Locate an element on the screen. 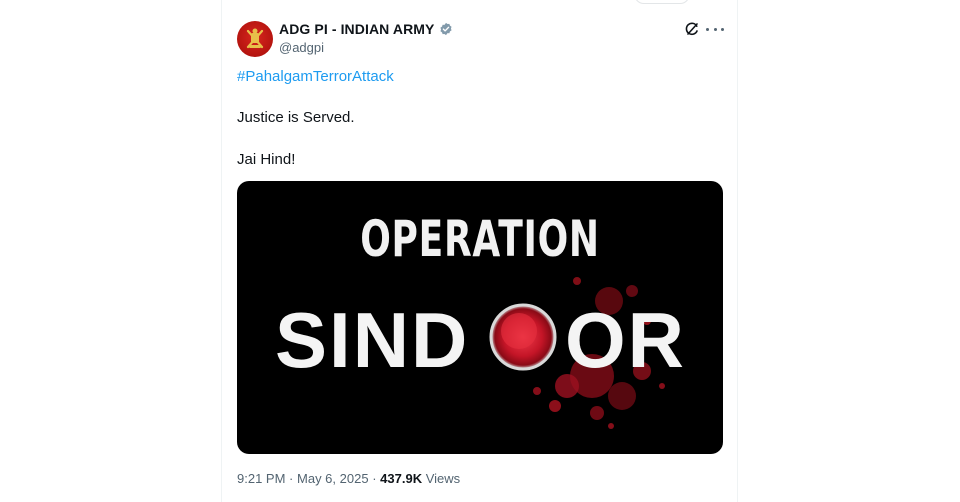 The image size is (960, 502). tweet-metadata: 9:21 PM · May 6, 2025 · 437.9K Views is located at coordinates (348, 478).